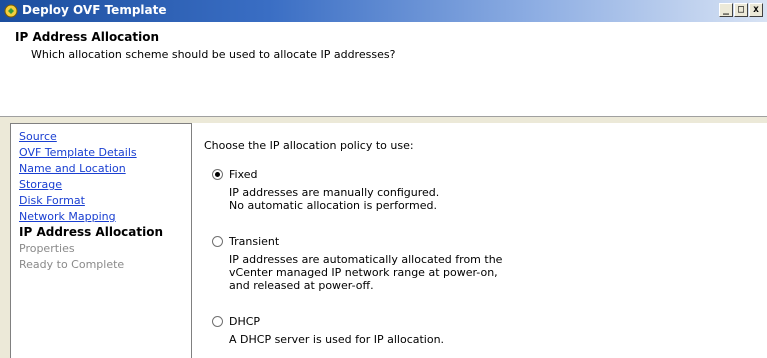 This screenshot has width=767, height=358. I want to click on window-title: Deploy OVF Template, so click(94, 10).